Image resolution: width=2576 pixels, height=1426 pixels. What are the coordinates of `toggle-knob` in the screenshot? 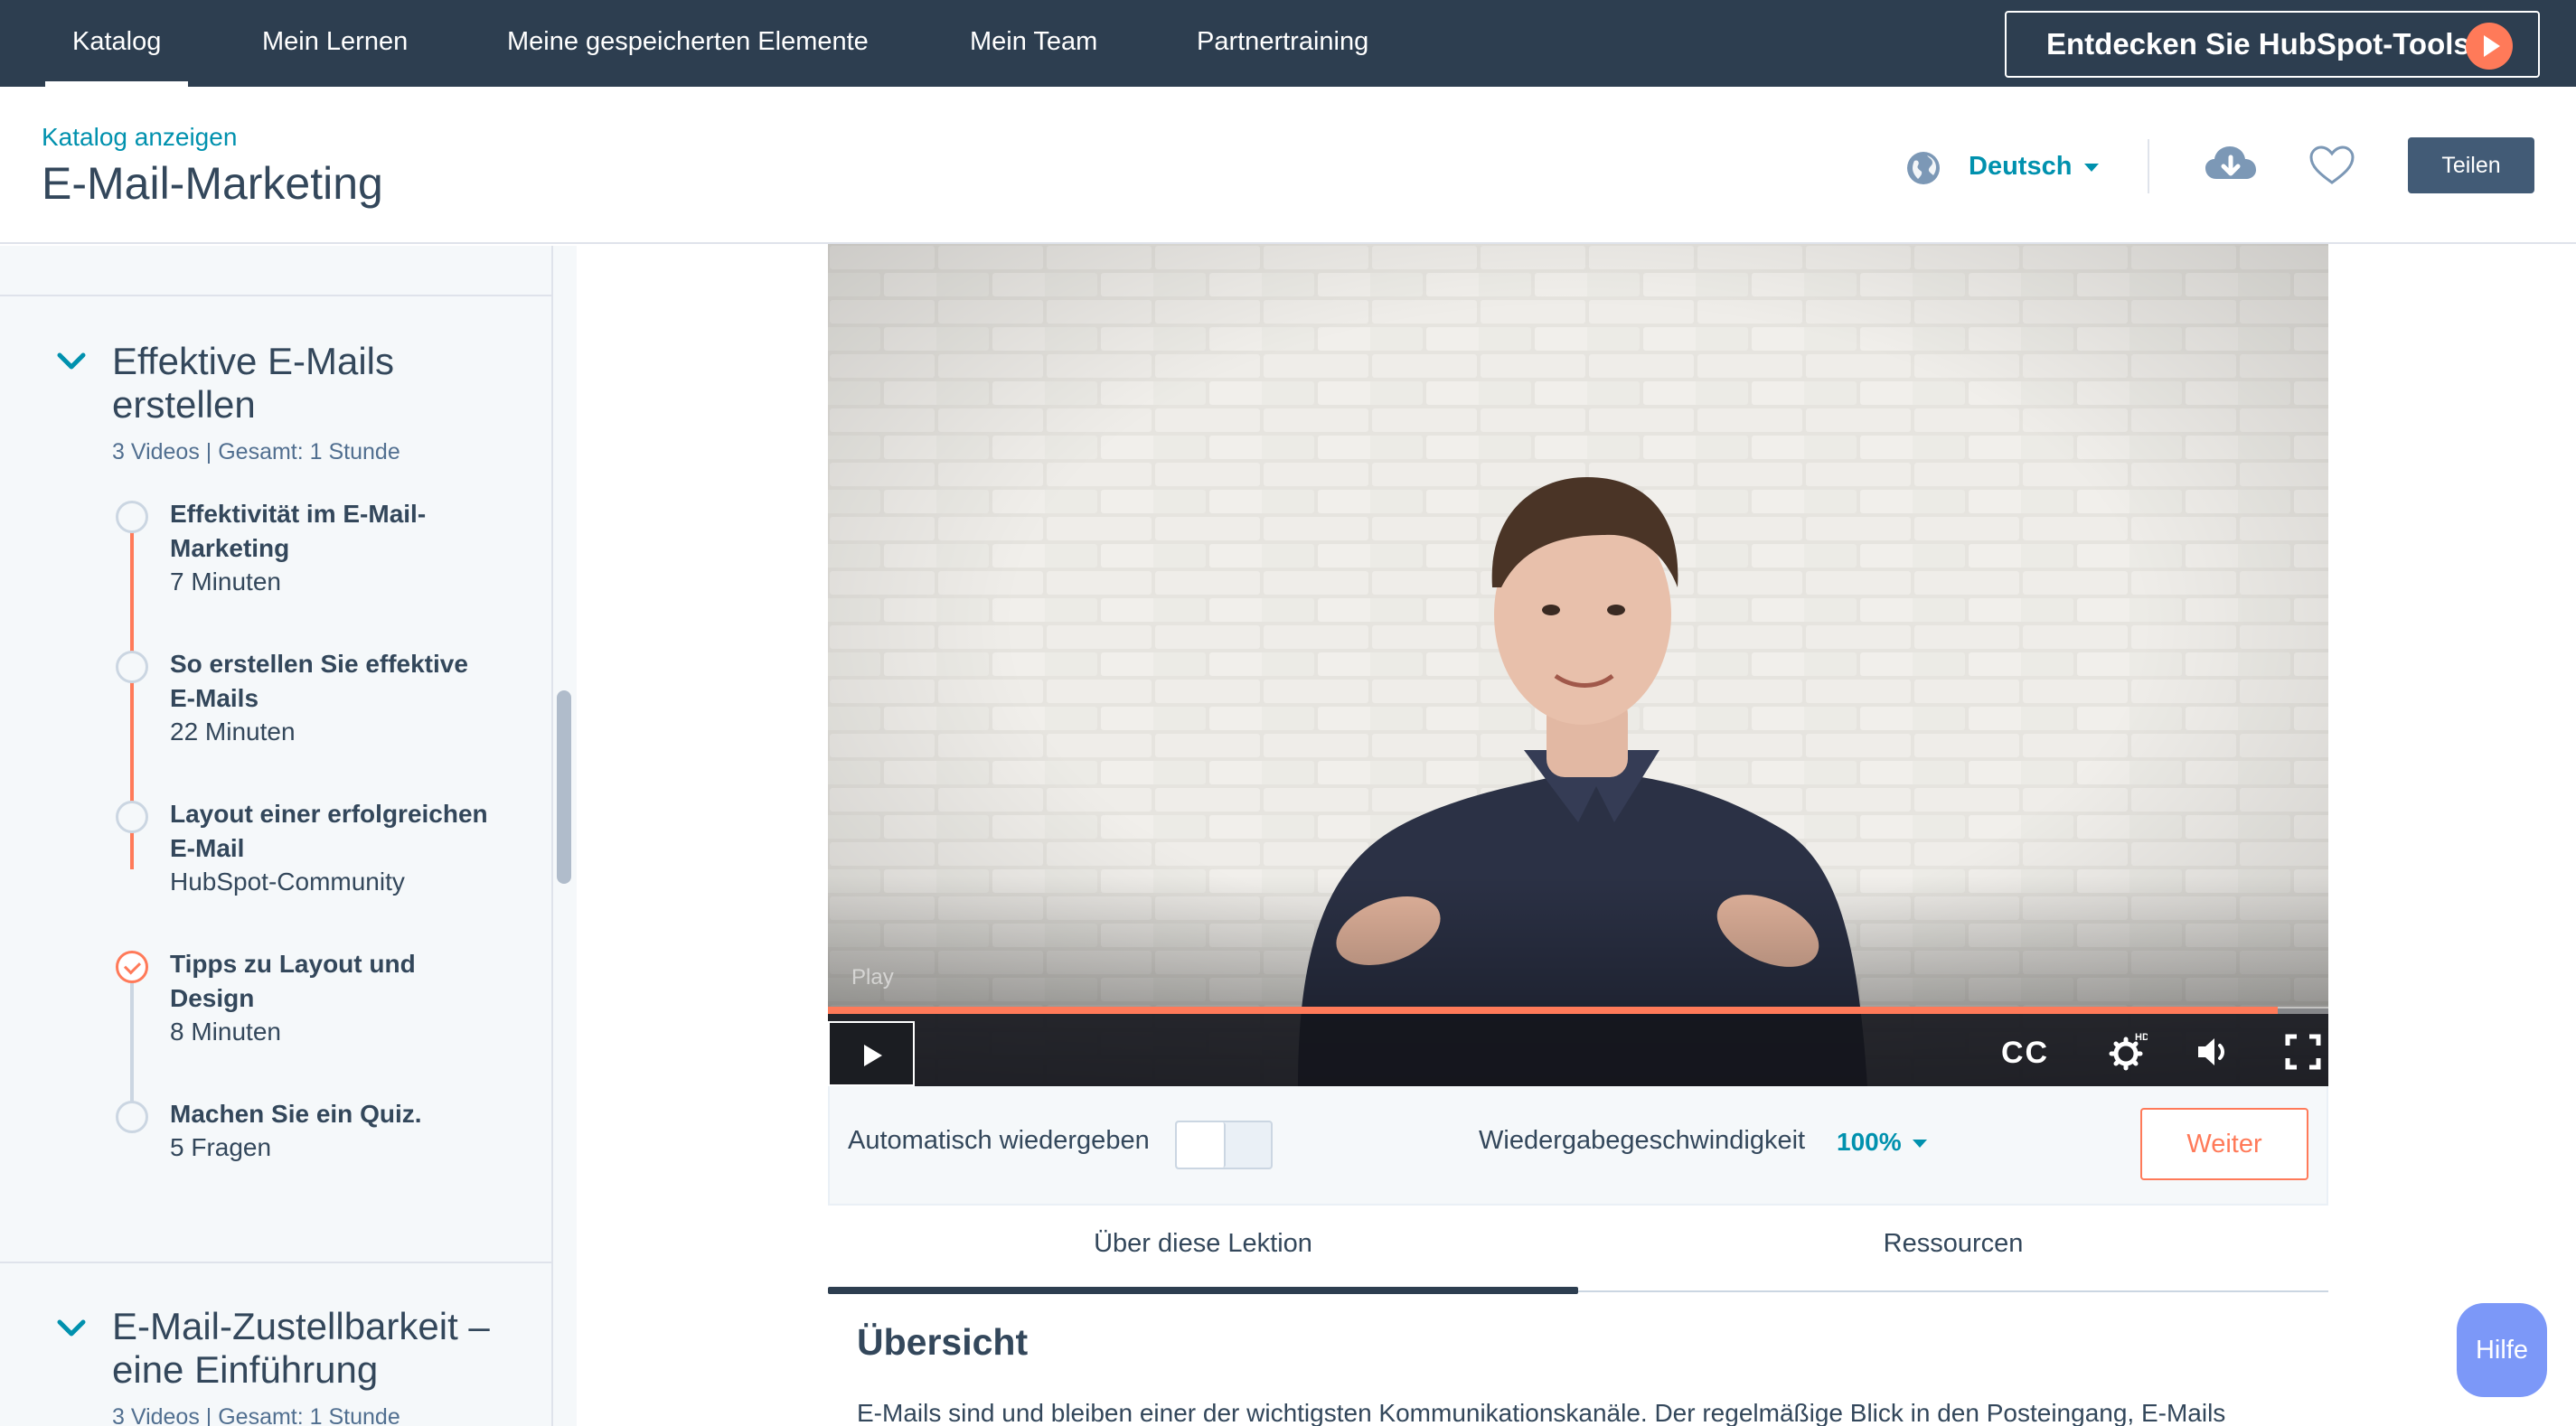 It's located at (1202, 1145).